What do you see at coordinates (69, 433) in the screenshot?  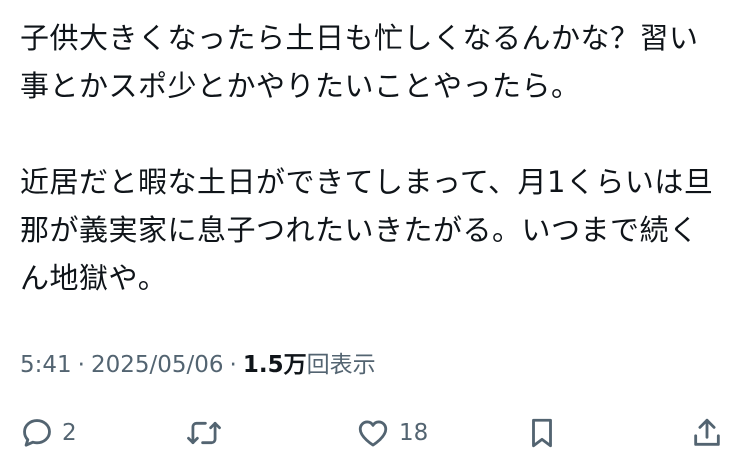 I see `reply-count: 2` at bounding box center [69, 433].